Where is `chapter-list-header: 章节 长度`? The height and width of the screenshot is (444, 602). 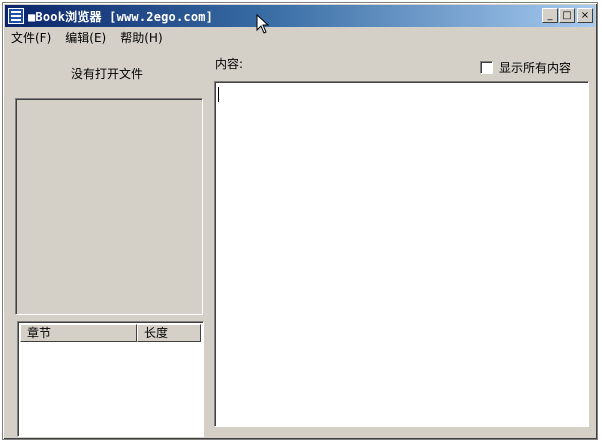
chapter-list-header: 章节 长度 is located at coordinates (110, 333).